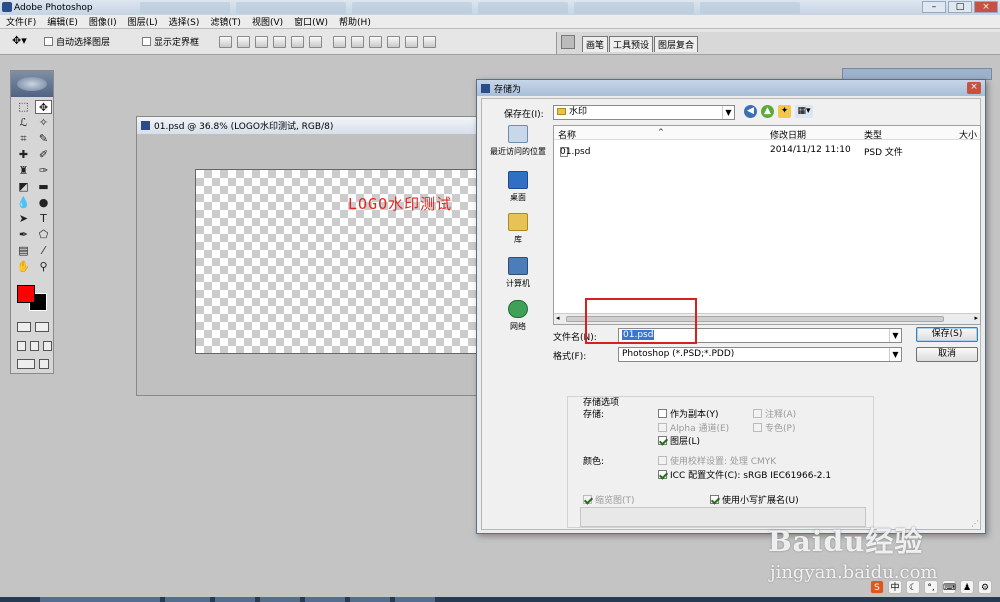 The width and height of the screenshot is (1000, 602). I want to click on align-left-icon, so click(280, 41).